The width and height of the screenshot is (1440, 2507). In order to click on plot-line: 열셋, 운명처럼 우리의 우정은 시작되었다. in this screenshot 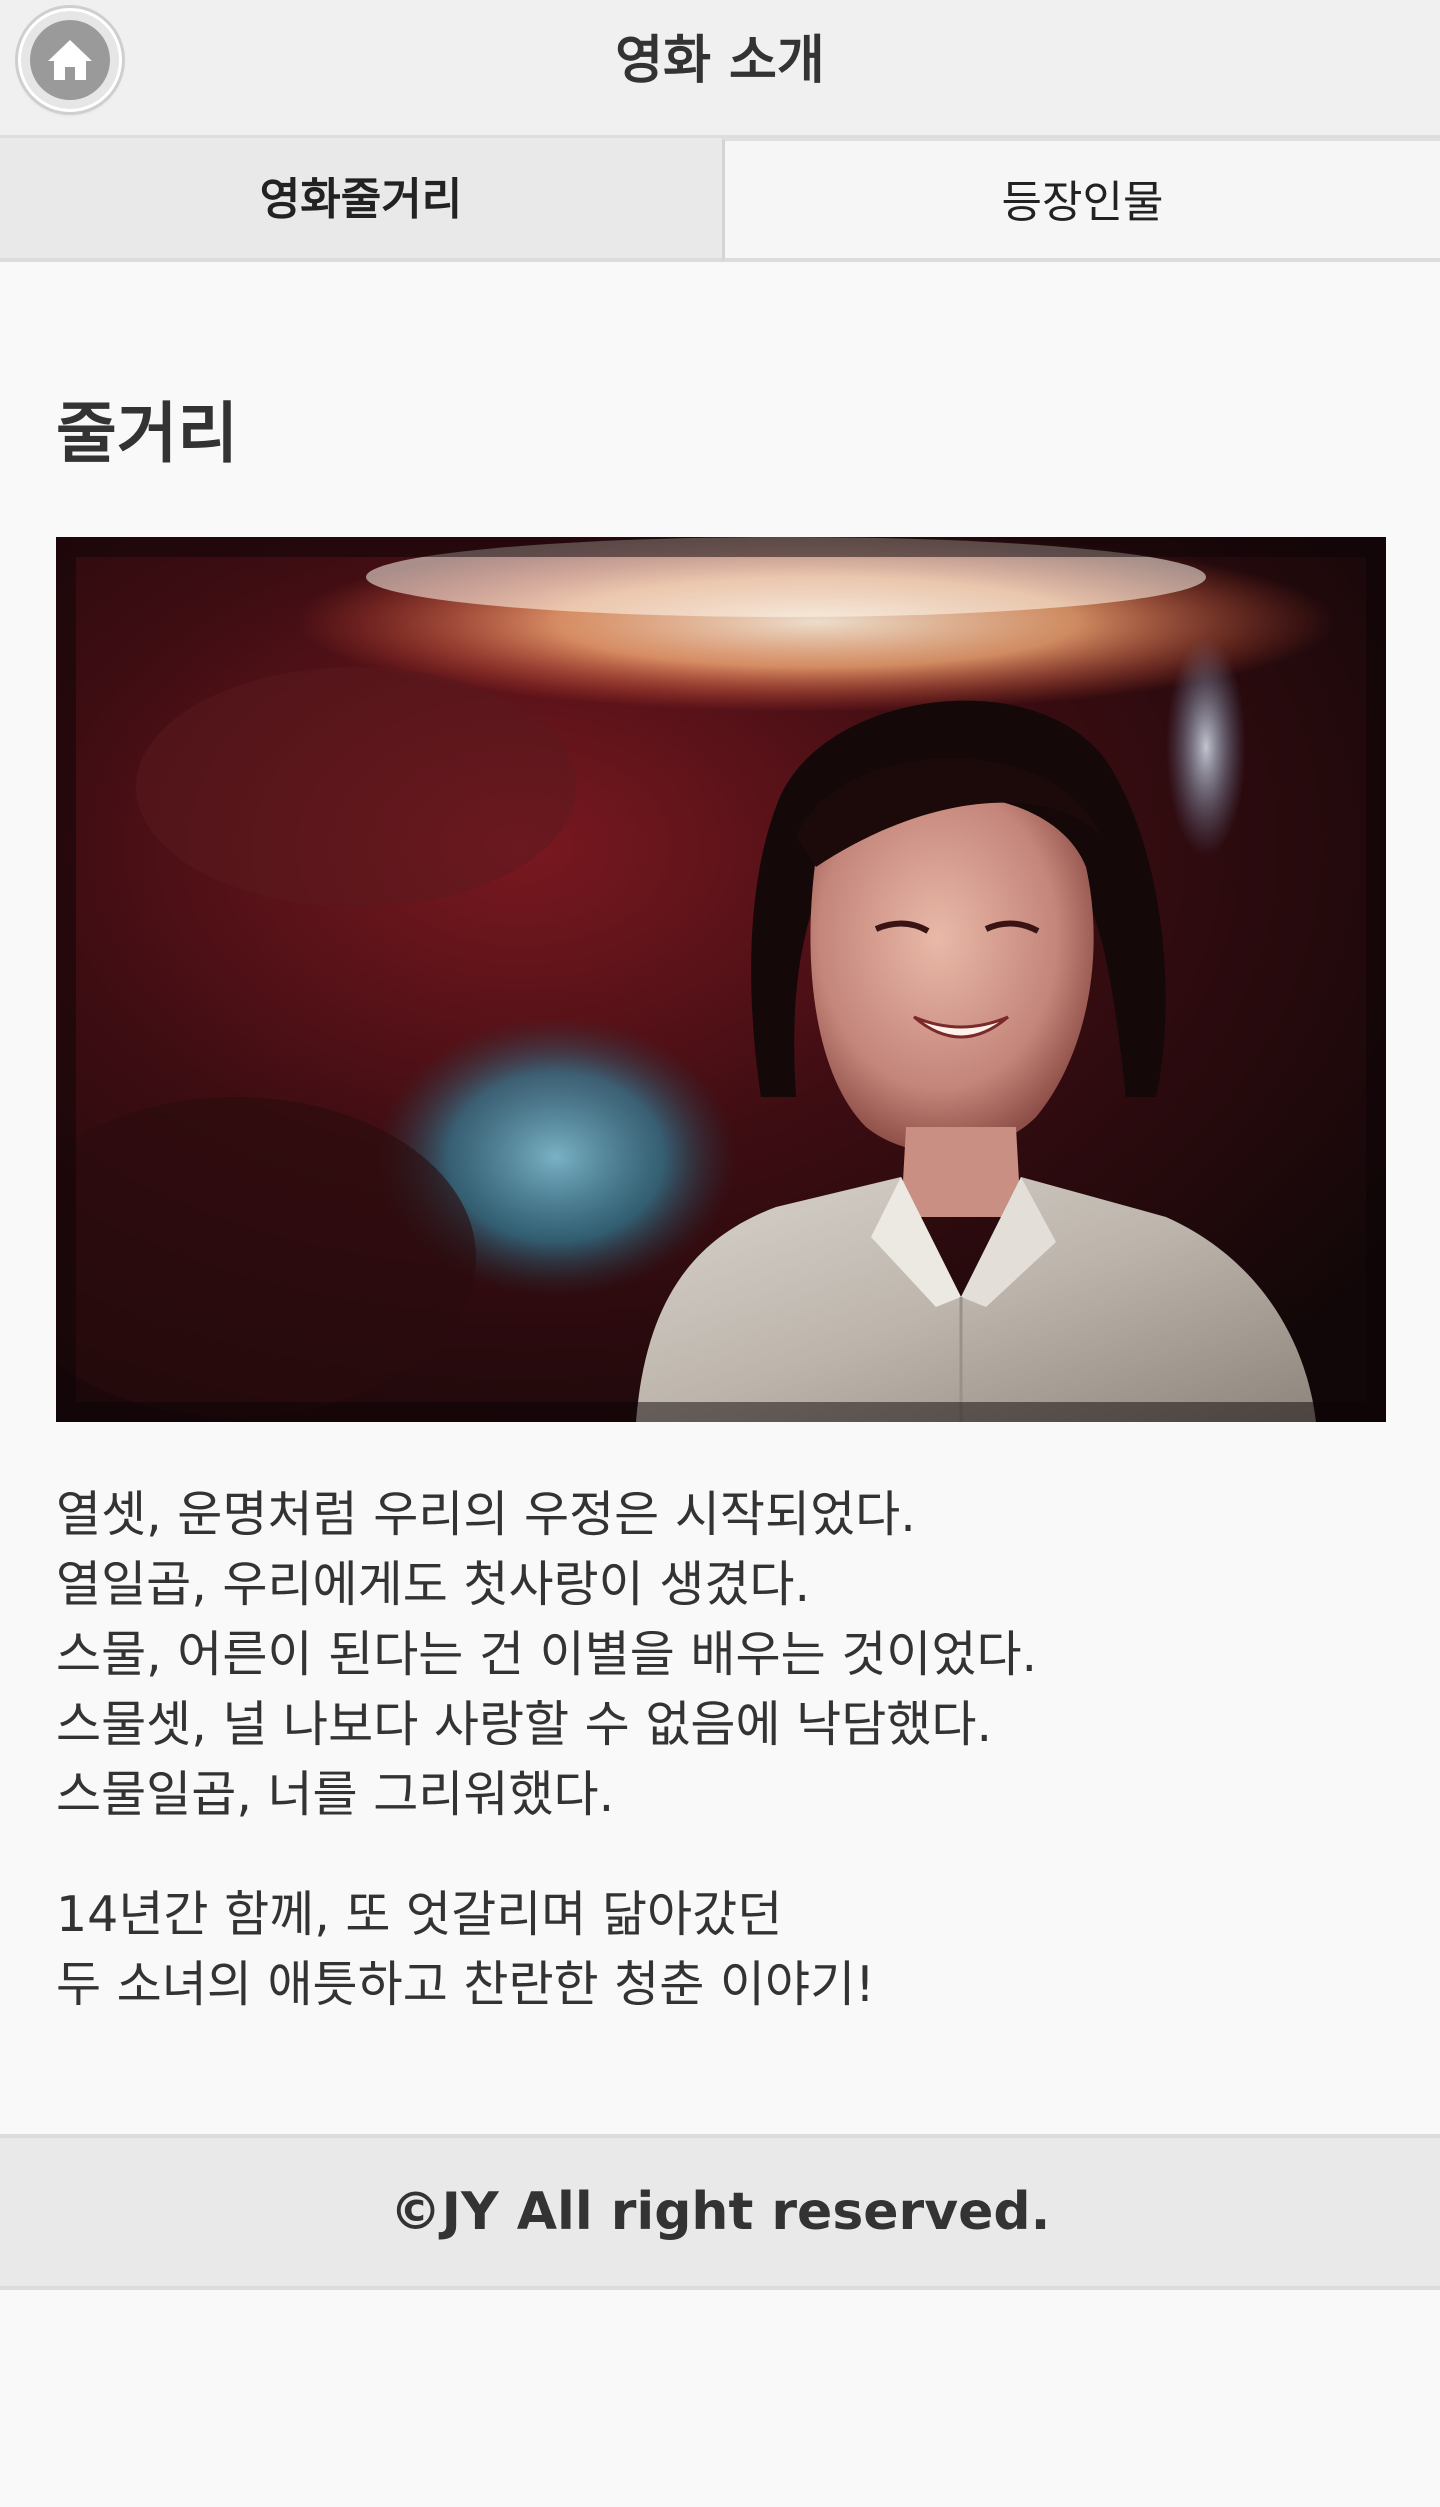, I will do `click(486, 1514)`.